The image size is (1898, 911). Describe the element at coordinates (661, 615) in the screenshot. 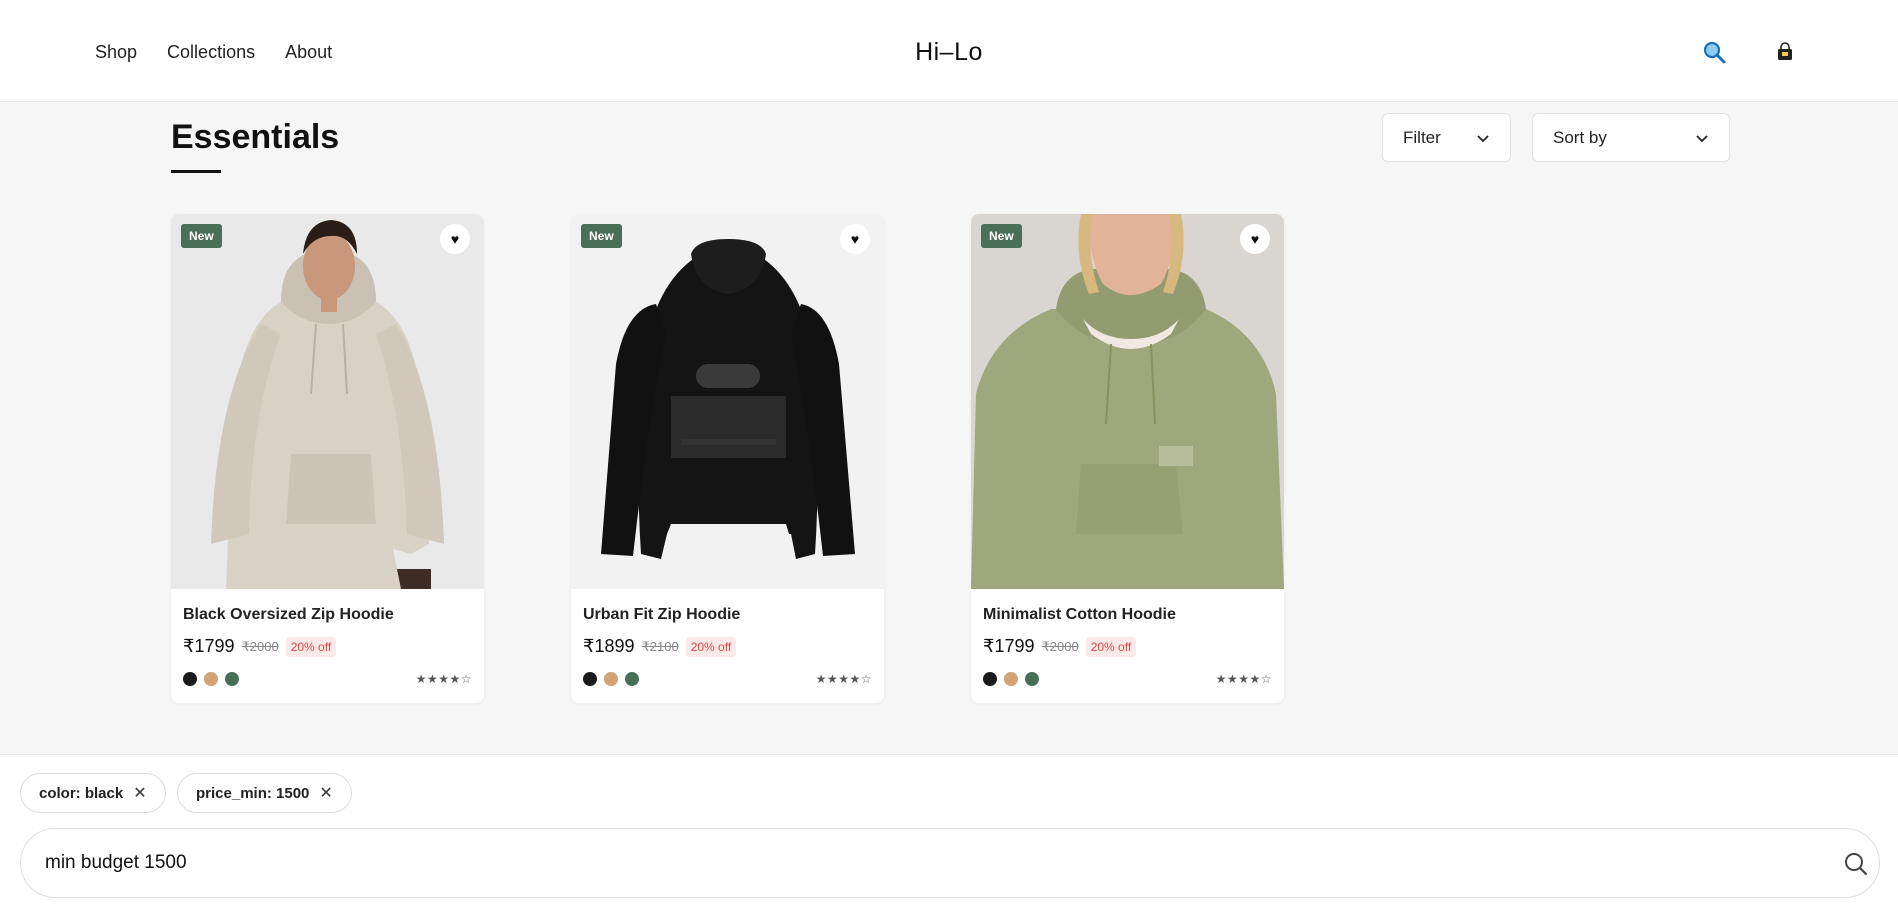

I see `product-name: Urban Fit Zip Hoodie` at that location.